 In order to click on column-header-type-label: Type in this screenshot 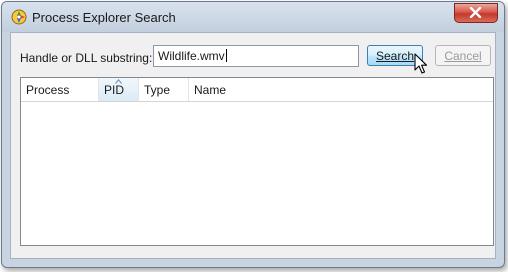, I will do `click(157, 90)`.